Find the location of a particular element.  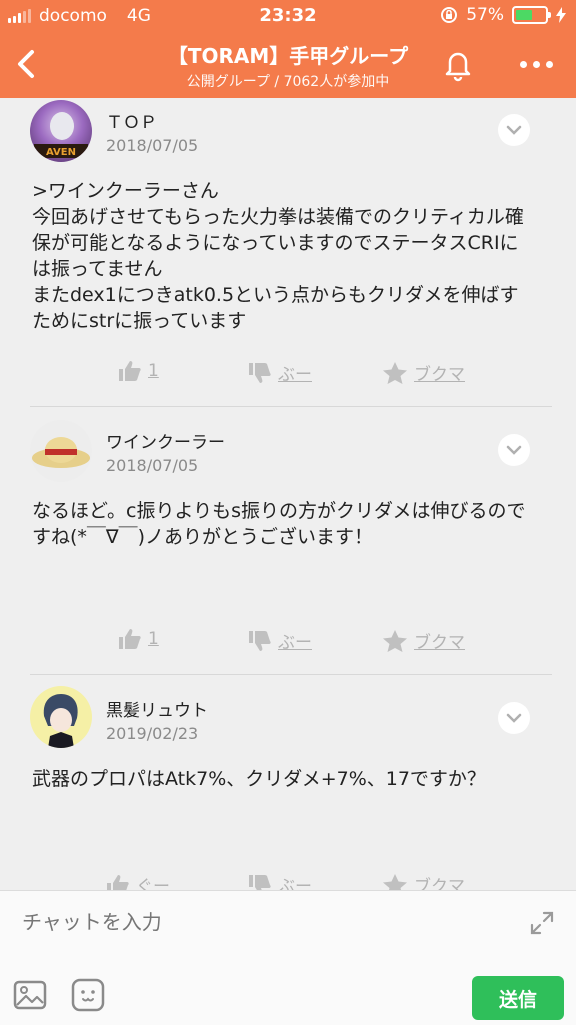

avatar: AVEN is located at coordinates (61, 131).